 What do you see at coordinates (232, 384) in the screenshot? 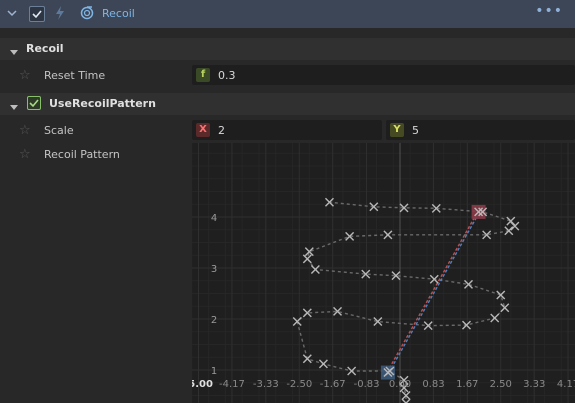
I see `x-tick-label: -4.17` at bounding box center [232, 384].